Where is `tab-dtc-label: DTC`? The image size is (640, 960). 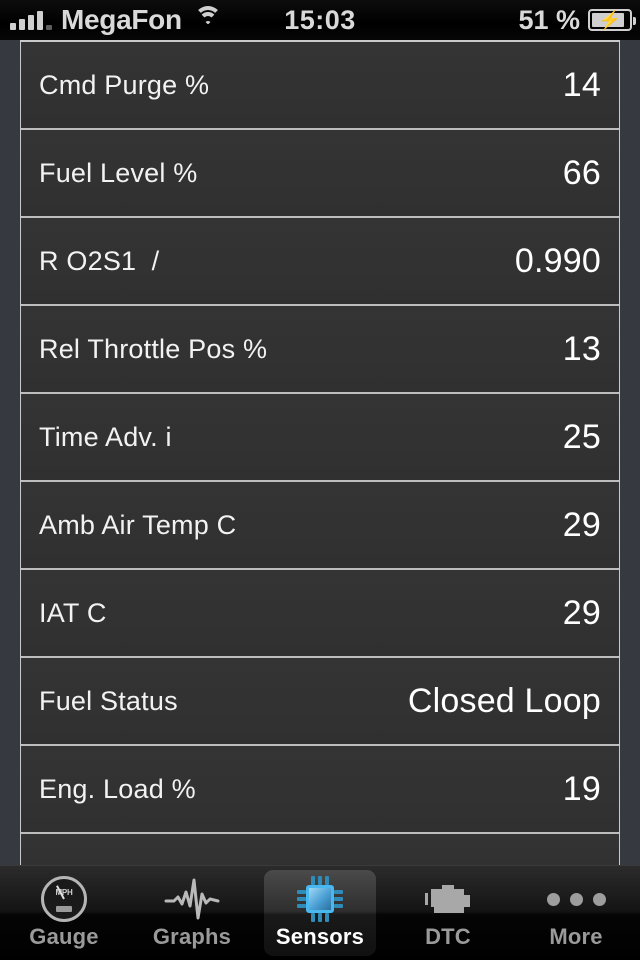
tab-dtc-label: DTC is located at coordinates (448, 936).